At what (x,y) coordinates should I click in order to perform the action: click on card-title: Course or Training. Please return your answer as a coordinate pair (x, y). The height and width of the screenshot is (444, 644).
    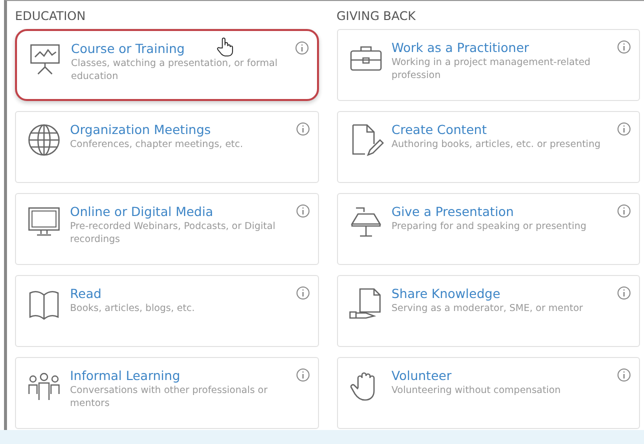
    Looking at the image, I should click on (128, 48).